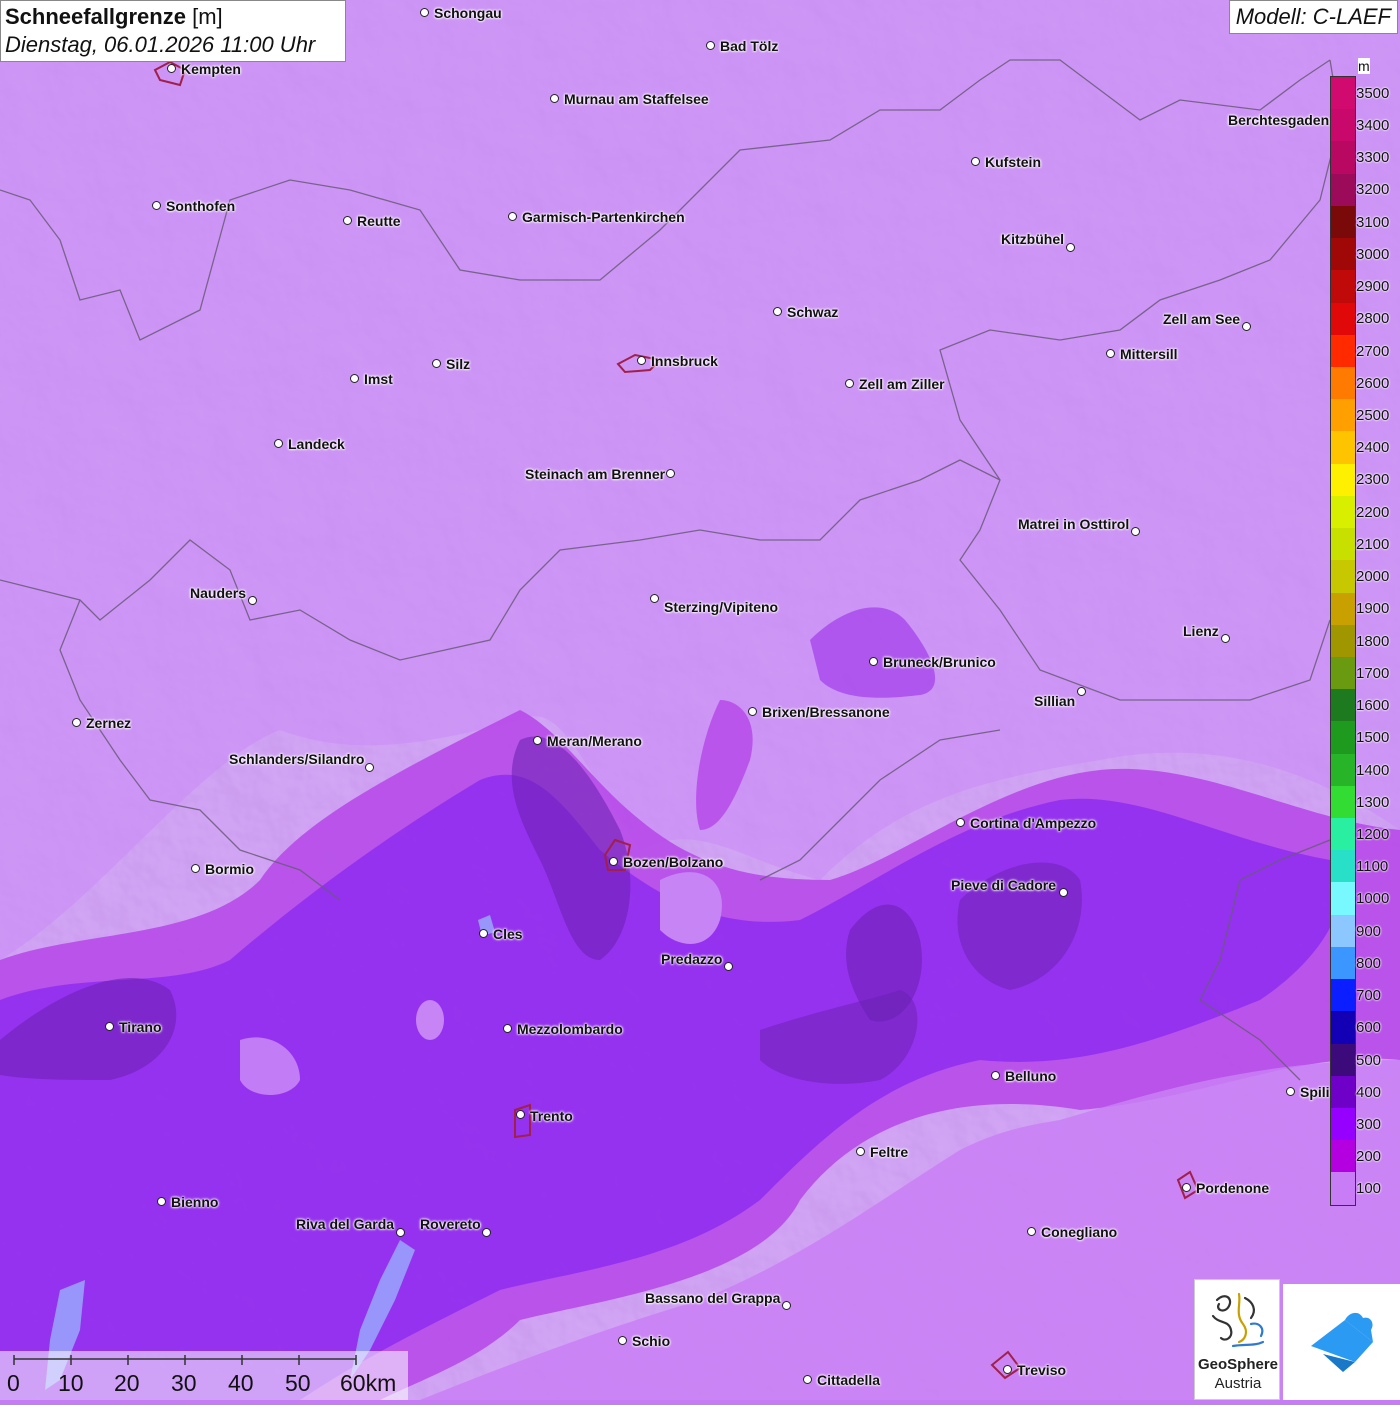 The width and height of the screenshot is (1400, 1405). What do you see at coordinates (1343, 641) in the screenshot?
I see `legend-color-bar` at bounding box center [1343, 641].